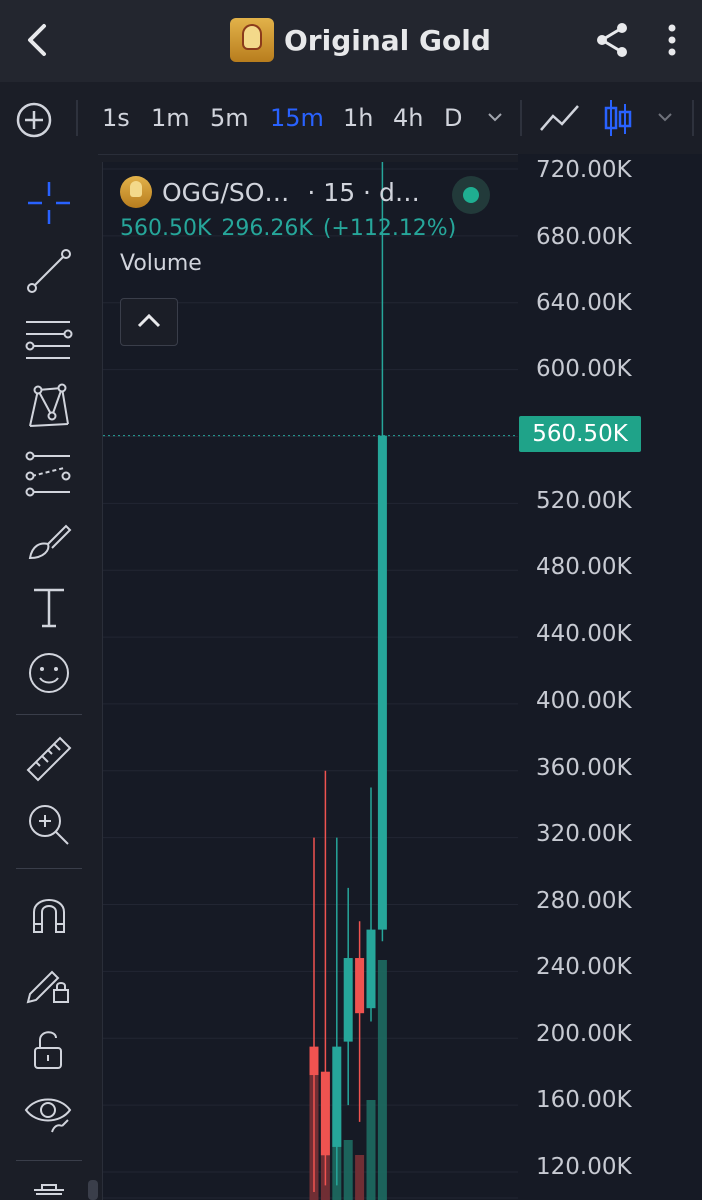  I want to click on price-tick: 280.00K, so click(584, 901).